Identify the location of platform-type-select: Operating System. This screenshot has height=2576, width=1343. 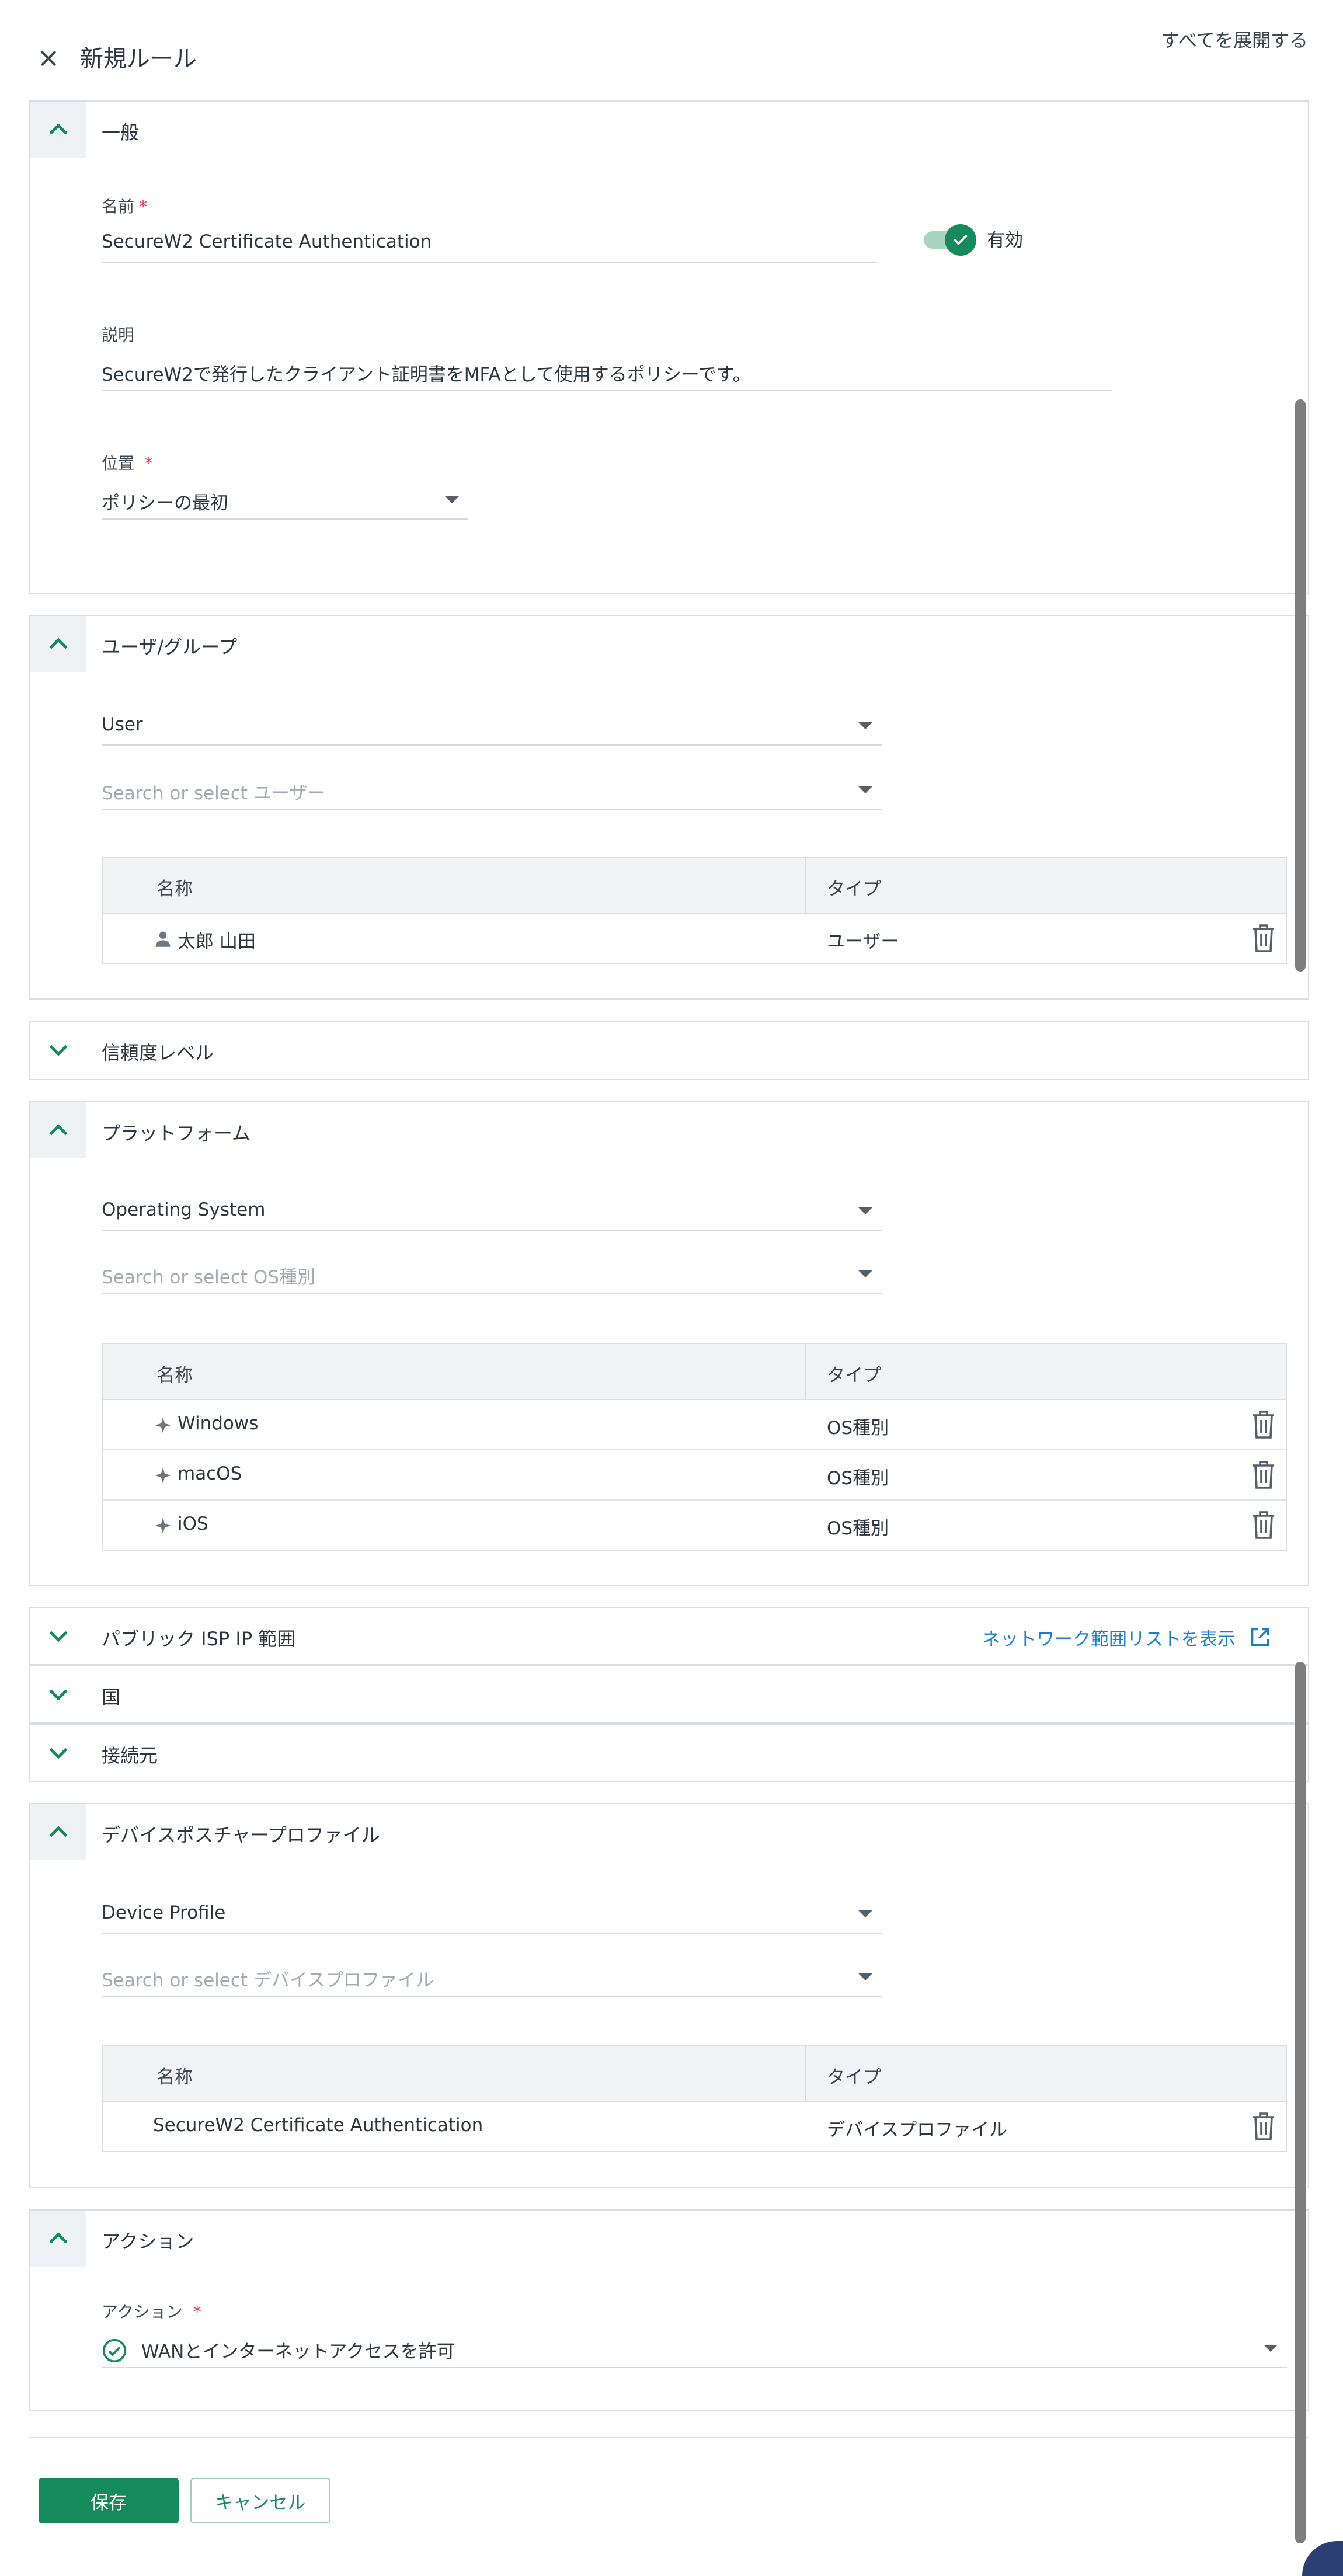
(492, 1212).